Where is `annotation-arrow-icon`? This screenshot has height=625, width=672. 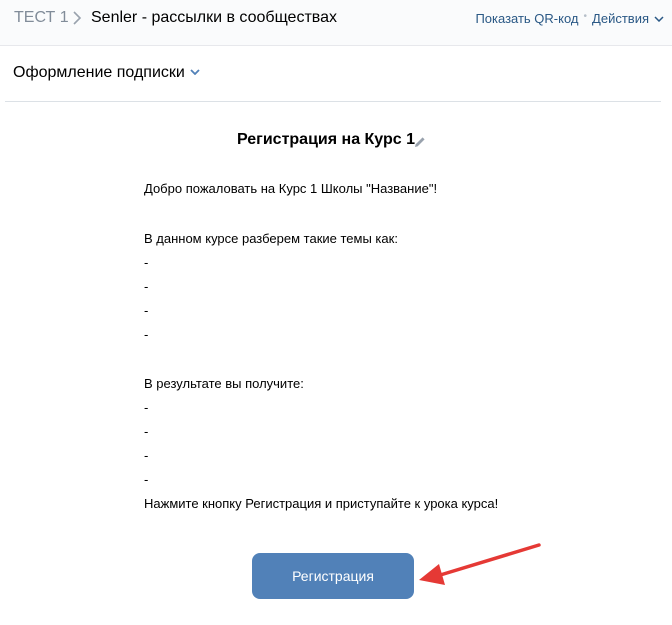 annotation-arrow-icon is located at coordinates (480, 564).